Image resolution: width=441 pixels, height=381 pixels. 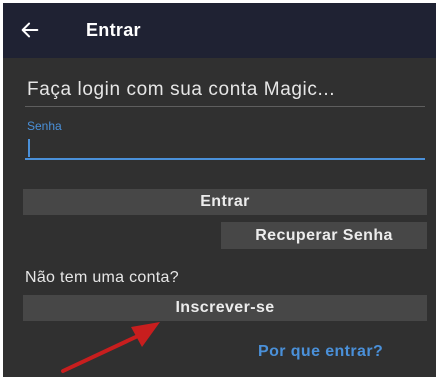 What do you see at coordinates (29, 148) in the screenshot?
I see `text-cursor` at bounding box center [29, 148].